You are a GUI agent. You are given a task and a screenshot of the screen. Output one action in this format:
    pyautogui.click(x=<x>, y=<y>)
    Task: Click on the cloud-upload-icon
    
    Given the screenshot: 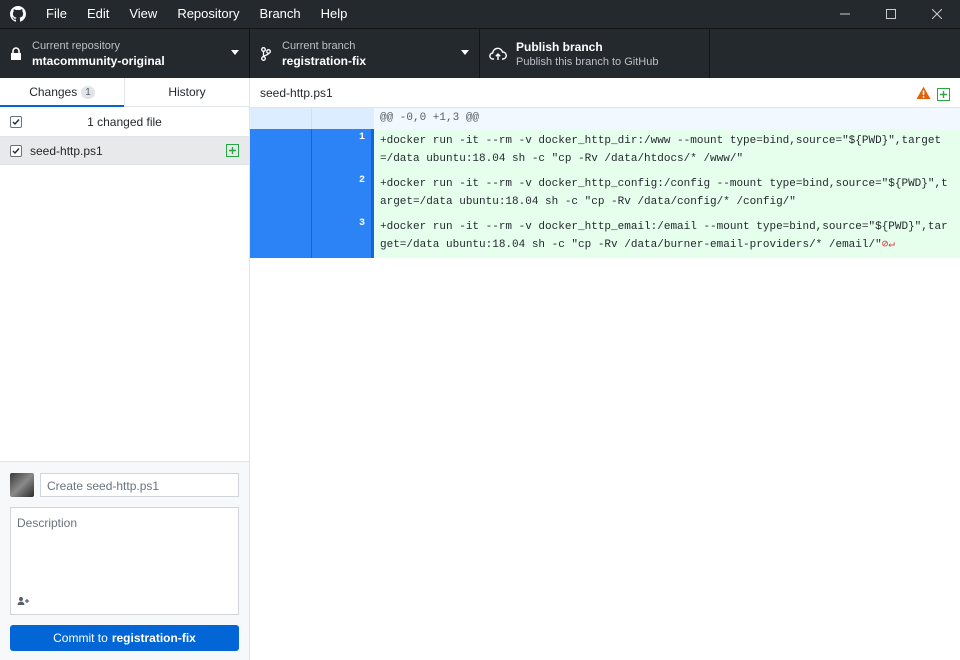 What is the action you would take?
    pyautogui.click(x=498, y=54)
    